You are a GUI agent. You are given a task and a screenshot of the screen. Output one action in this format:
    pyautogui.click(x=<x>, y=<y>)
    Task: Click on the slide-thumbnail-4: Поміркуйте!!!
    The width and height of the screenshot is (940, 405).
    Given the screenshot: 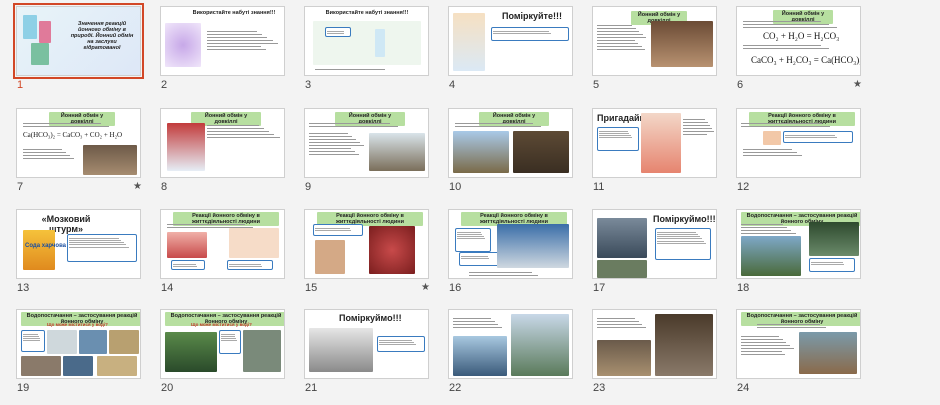 What is the action you would take?
    pyautogui.click(x=510, y=41)
    